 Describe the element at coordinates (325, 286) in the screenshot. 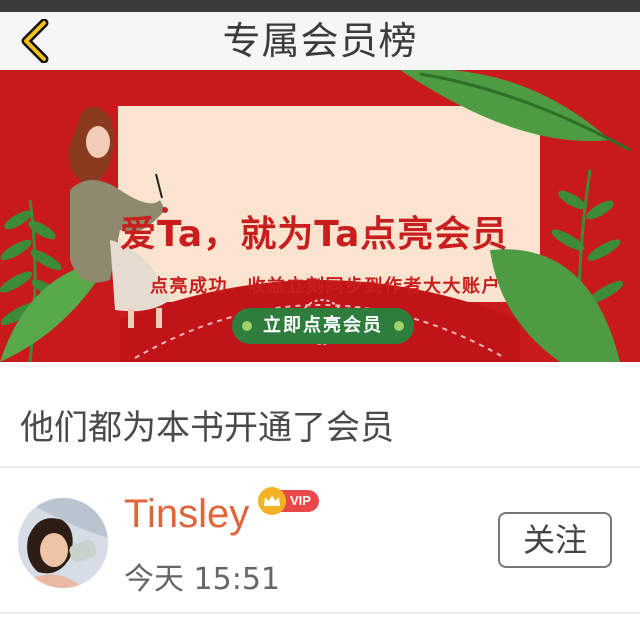

I see `banner-subtitle: 点亮成功，收益立刻同步到作者大大账户` at that location.